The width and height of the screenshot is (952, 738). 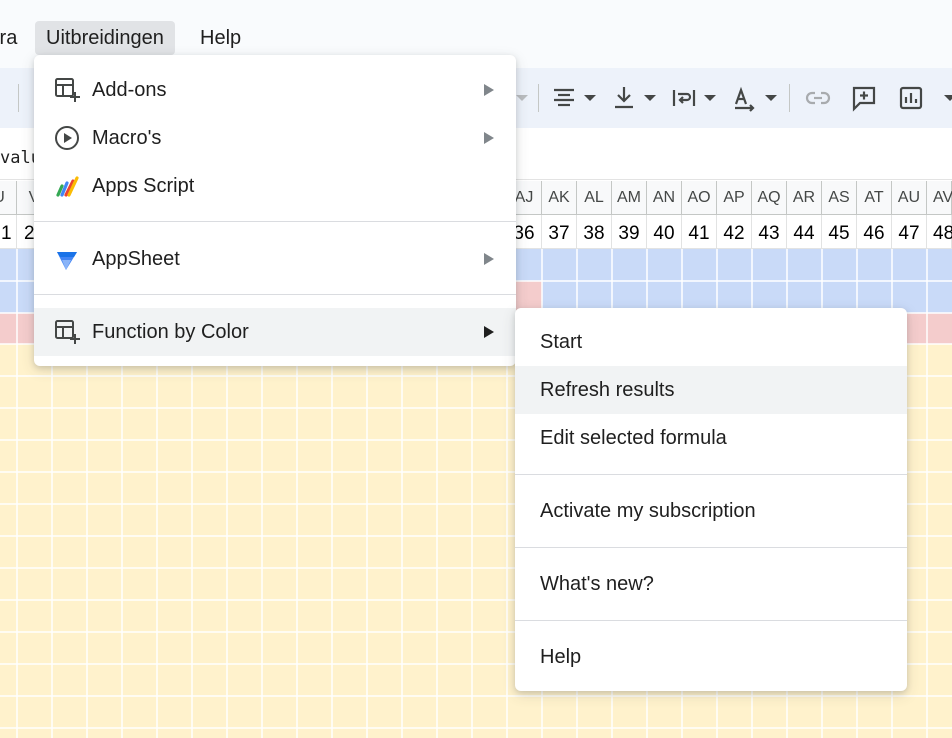 I want to click on column-header: AV, so click(x=939, y=198).